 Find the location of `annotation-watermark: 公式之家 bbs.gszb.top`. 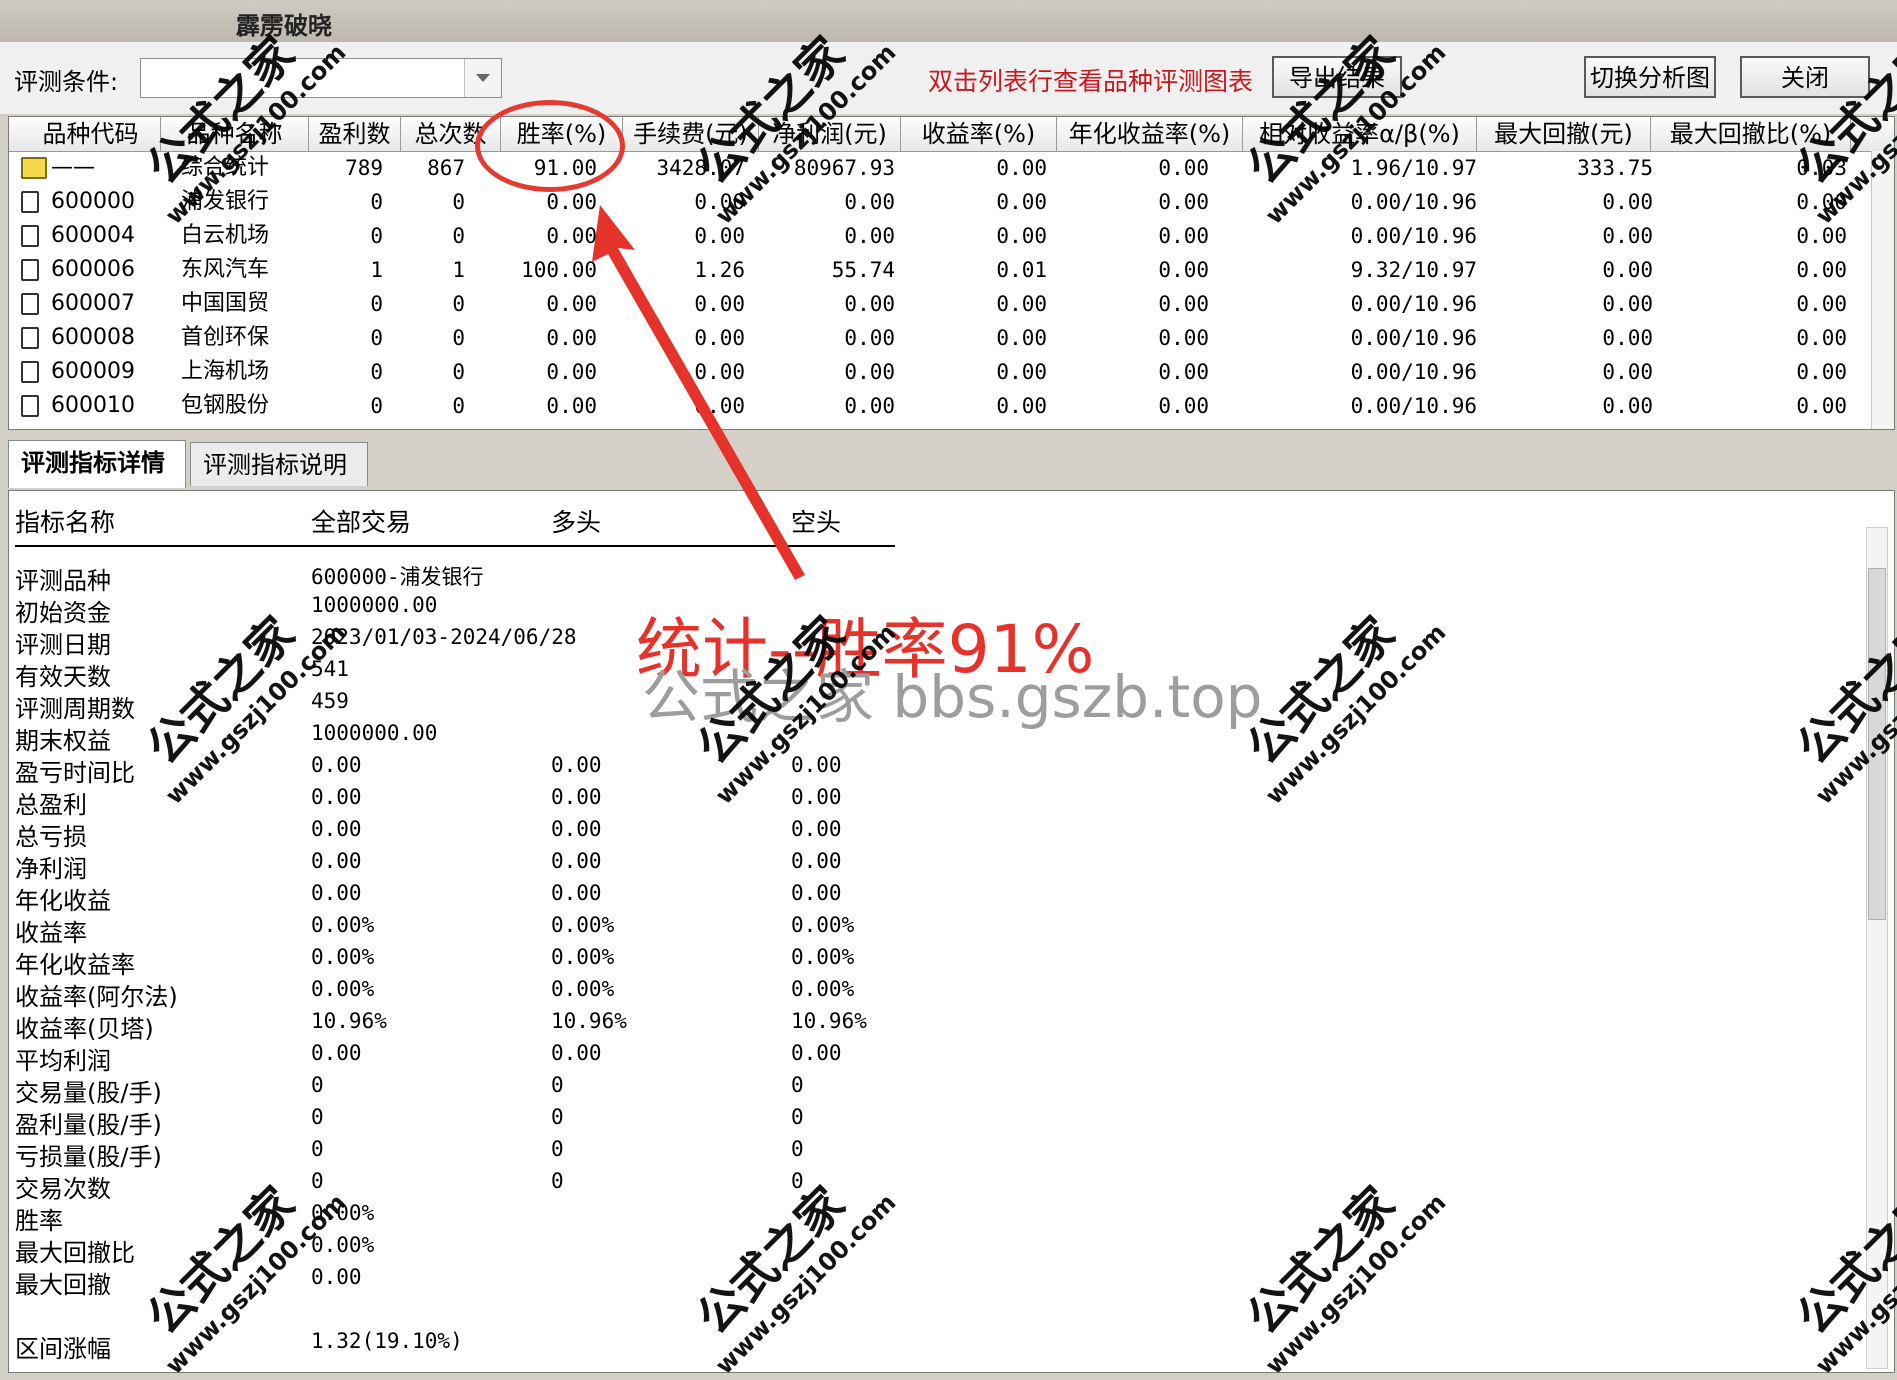

annotation-watermark: 公式之家 bbs.gszb.top is located at coordinates (952, 697).